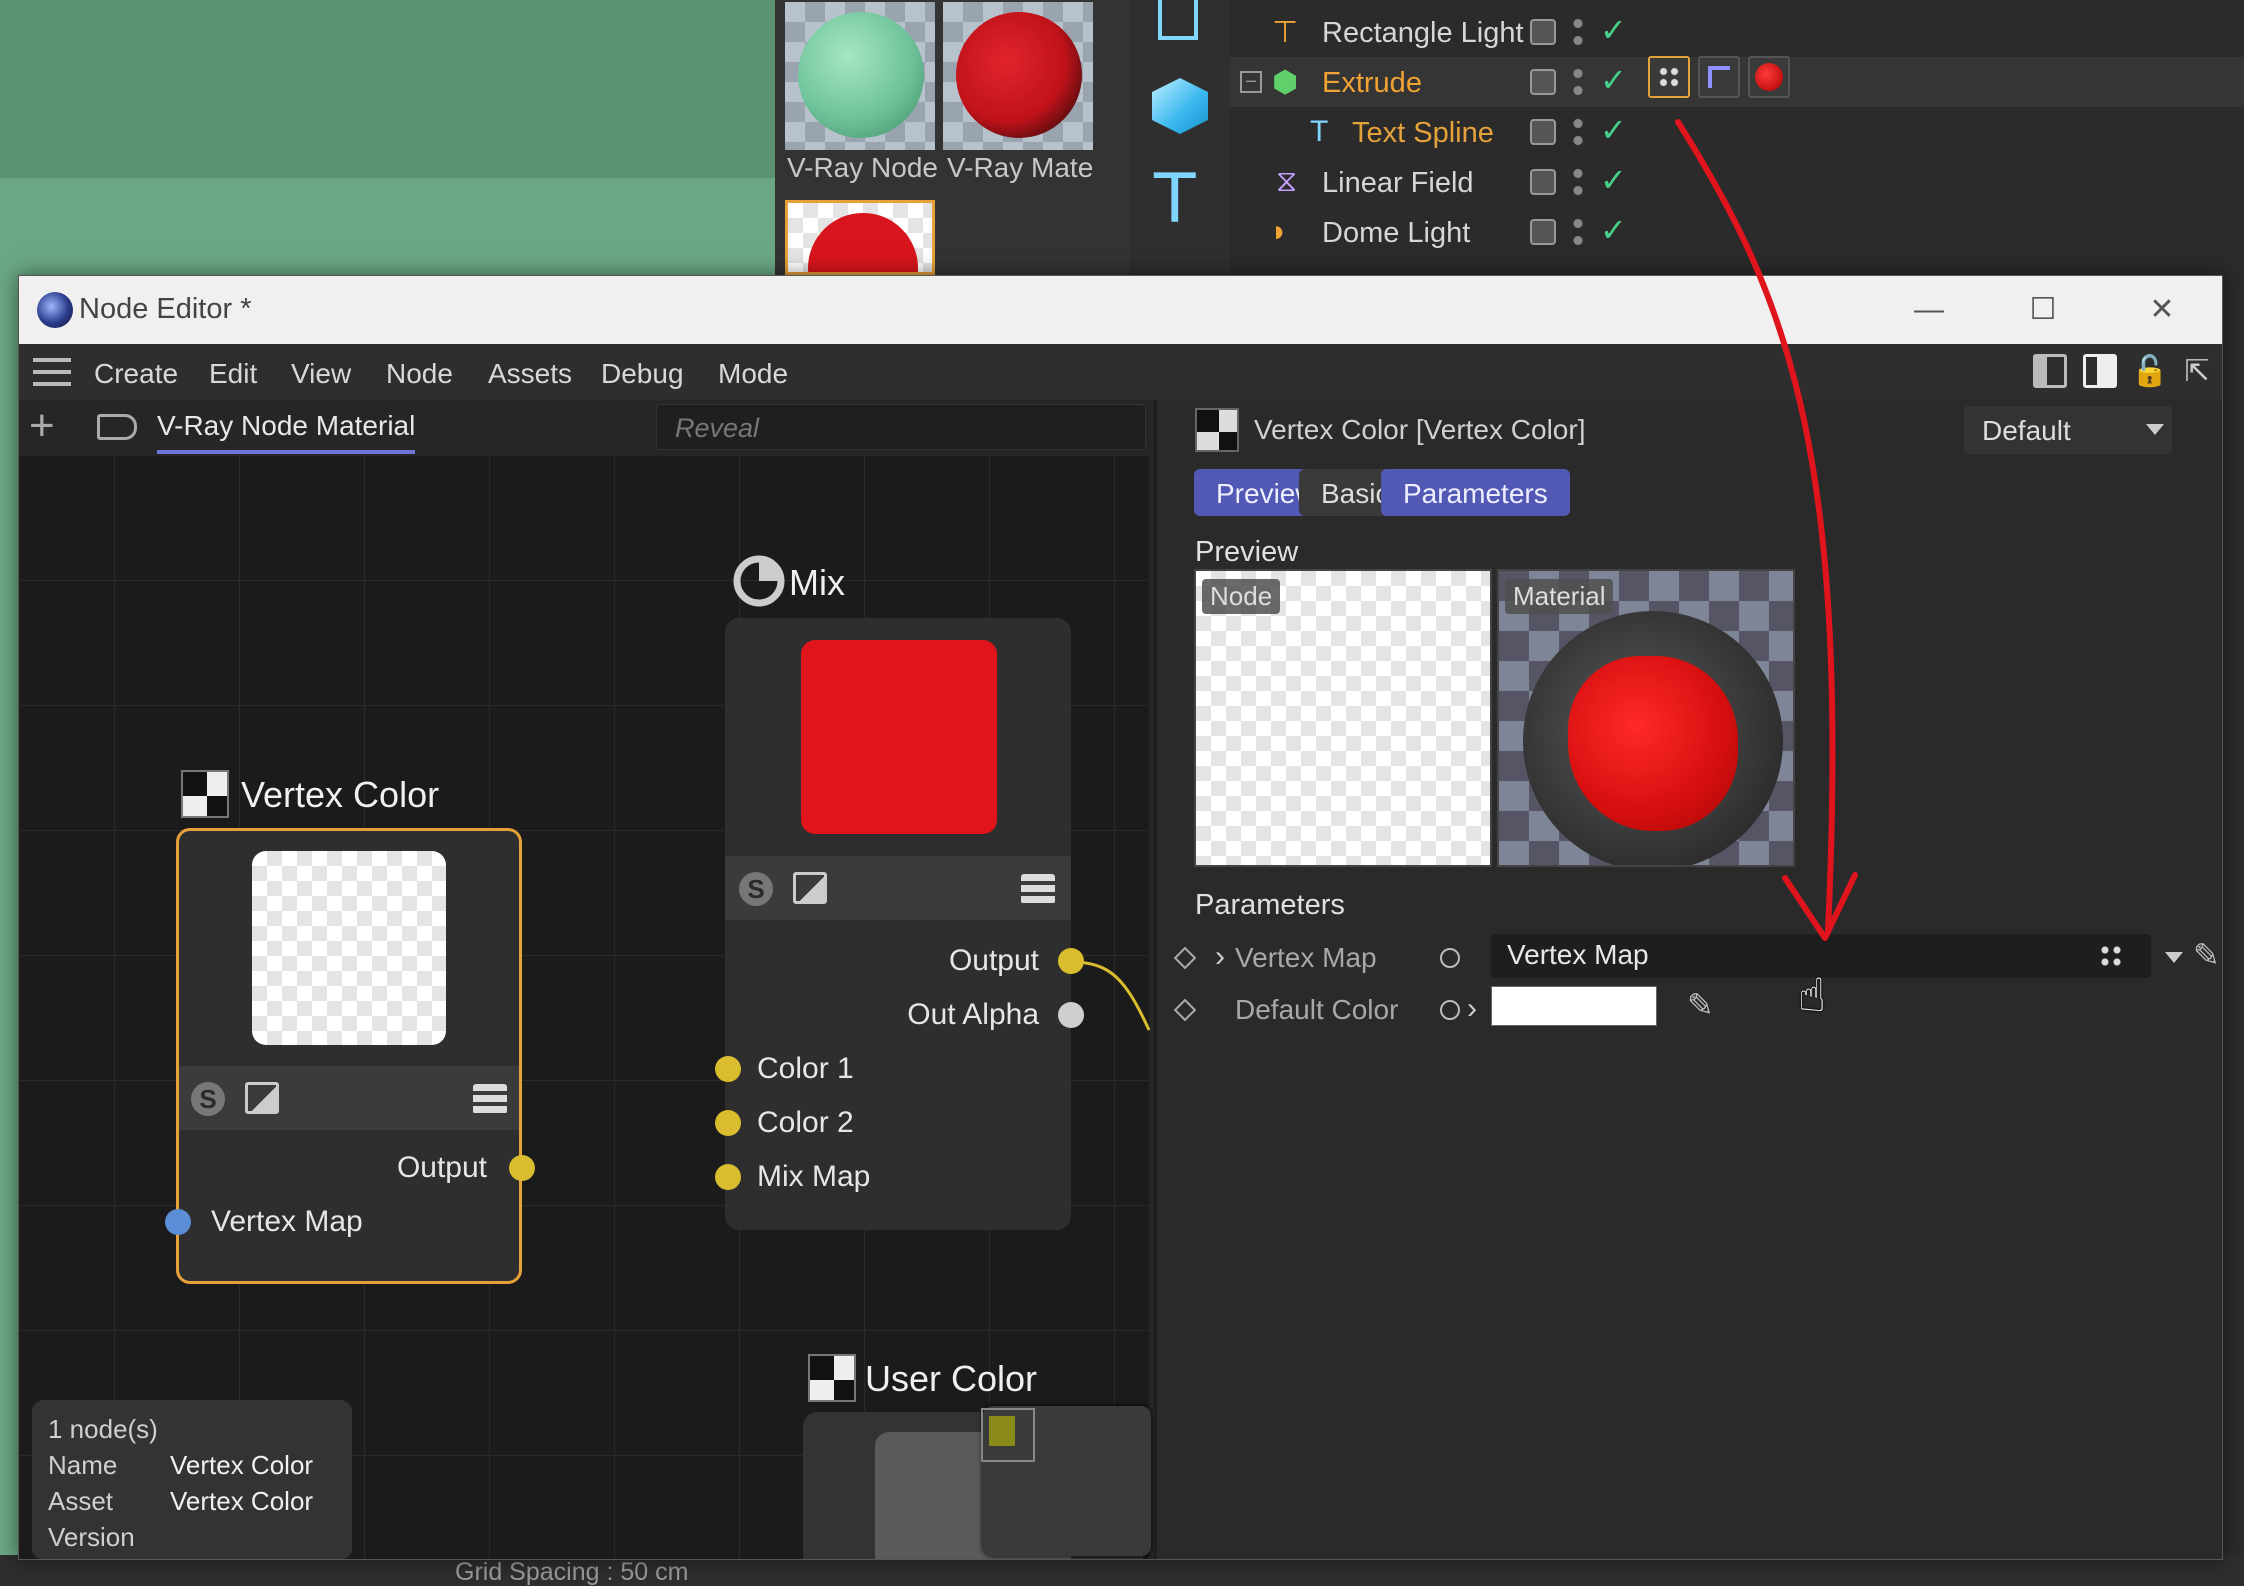 The width and height of the screenshot is (2244, 1586). What do you see at coordinates (350, 1056) in the screenshot?
I see `vertex-color-node: S Output Vertex Map` at bounding box center [350, 1056].